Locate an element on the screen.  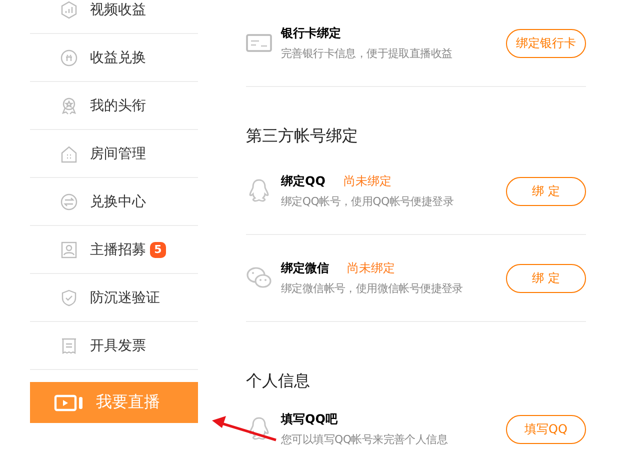
item-title: 银行卡绑定 is located at coordinates (311, 33).